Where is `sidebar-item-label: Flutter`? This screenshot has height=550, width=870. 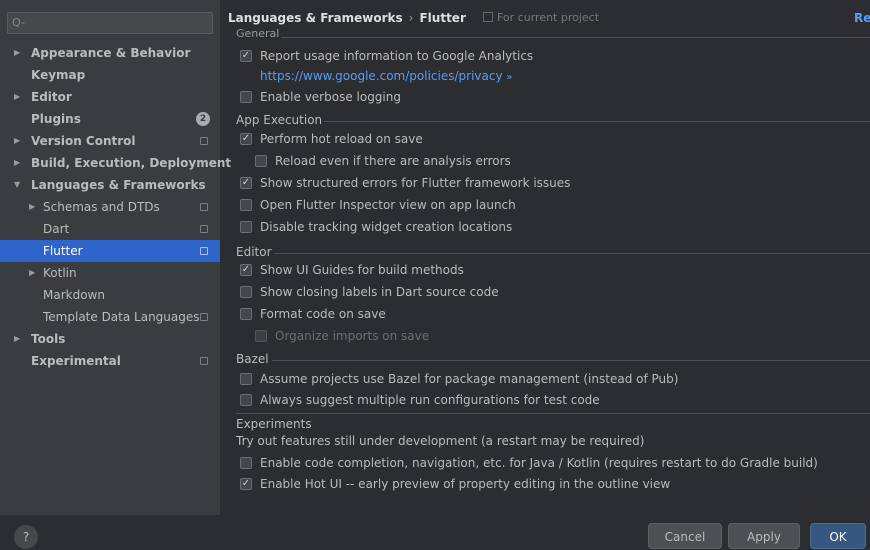 sidebar-item-label: Flutter is located at coordinates (63, 251).